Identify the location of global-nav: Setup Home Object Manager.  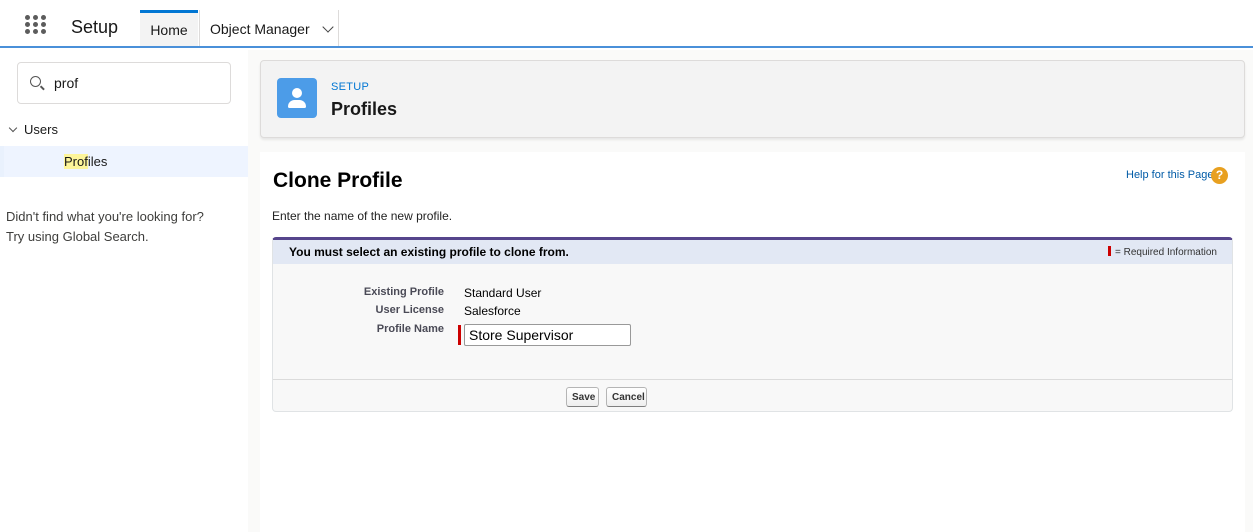
(626, 24).